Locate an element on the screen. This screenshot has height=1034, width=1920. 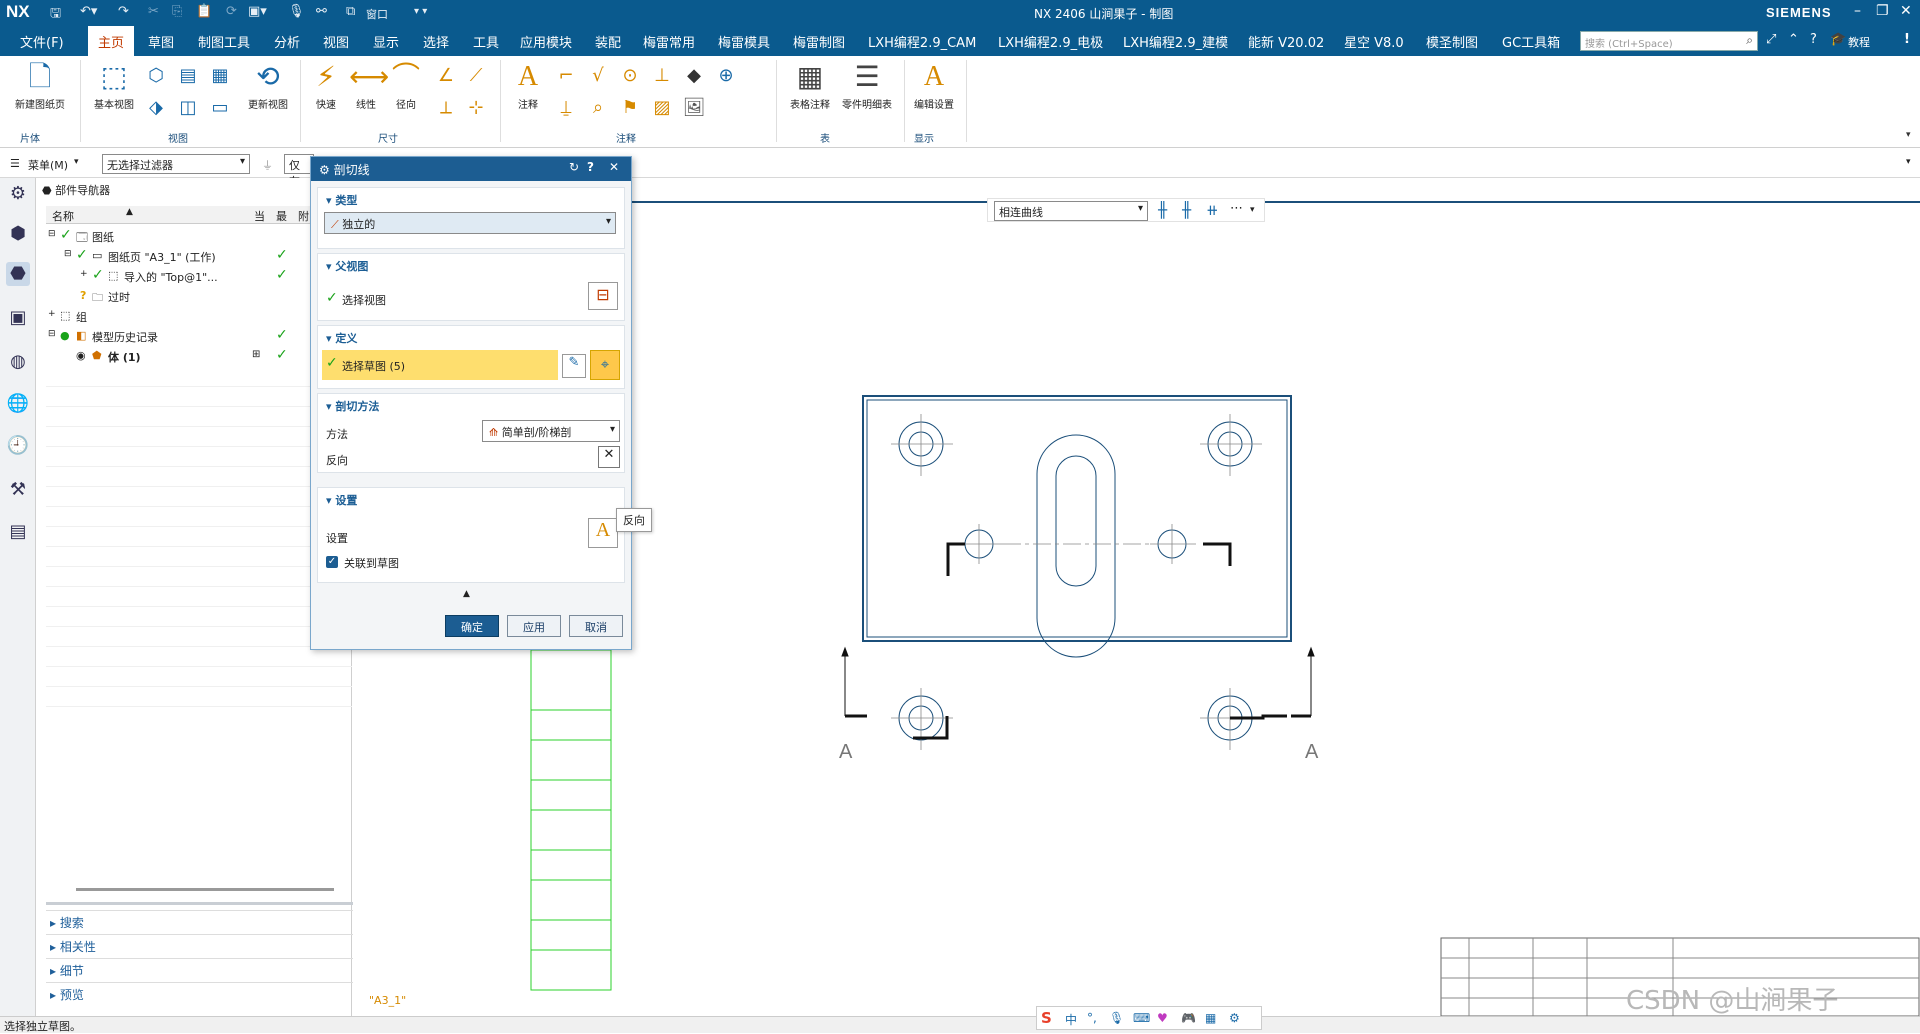
main-menu-chevron-icon: ▾ is located at coordinates (76, 162).